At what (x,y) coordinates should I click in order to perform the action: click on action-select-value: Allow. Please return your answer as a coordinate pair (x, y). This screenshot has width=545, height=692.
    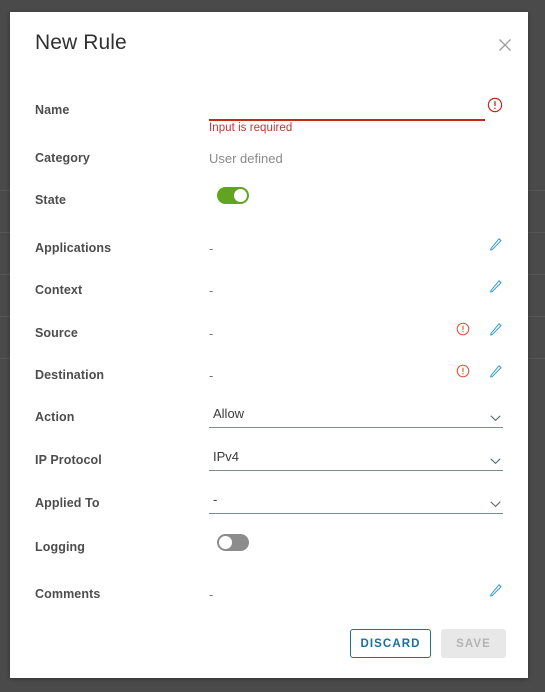
    Looking at the image, I should click on (229, 413).